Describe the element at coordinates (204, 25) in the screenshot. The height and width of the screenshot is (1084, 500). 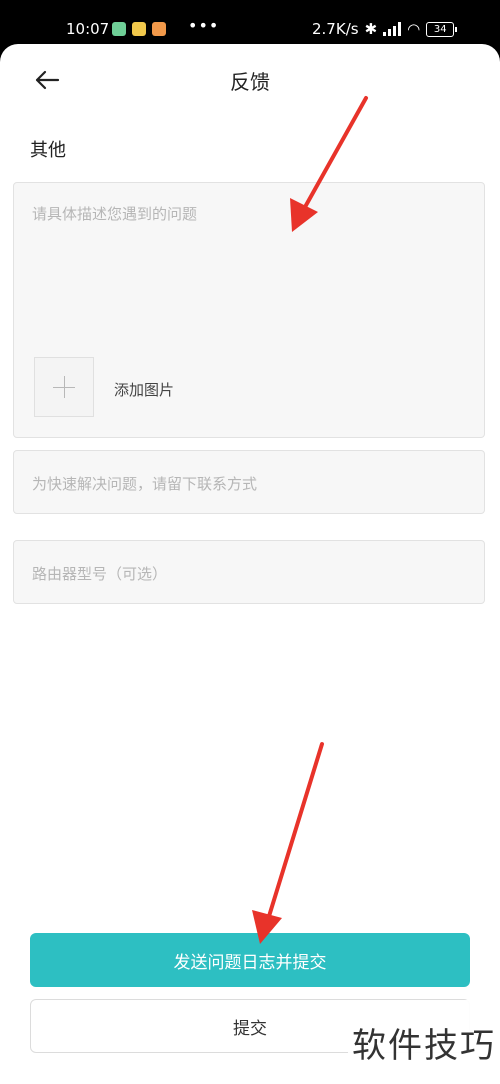
I see `more-notifications-icon: •••` at that location.